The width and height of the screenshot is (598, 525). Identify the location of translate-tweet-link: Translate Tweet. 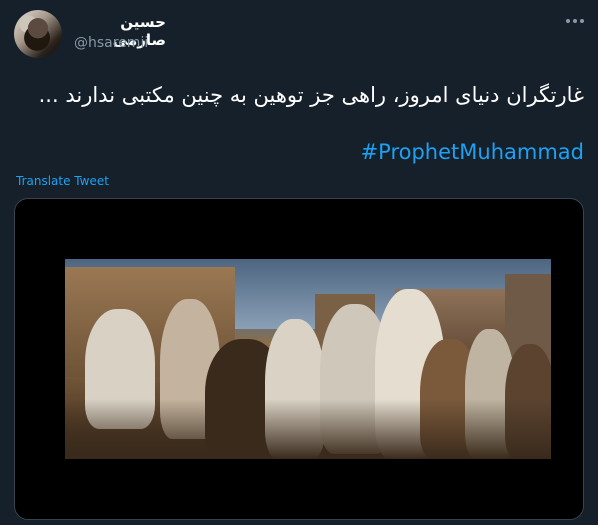
(62, 181).